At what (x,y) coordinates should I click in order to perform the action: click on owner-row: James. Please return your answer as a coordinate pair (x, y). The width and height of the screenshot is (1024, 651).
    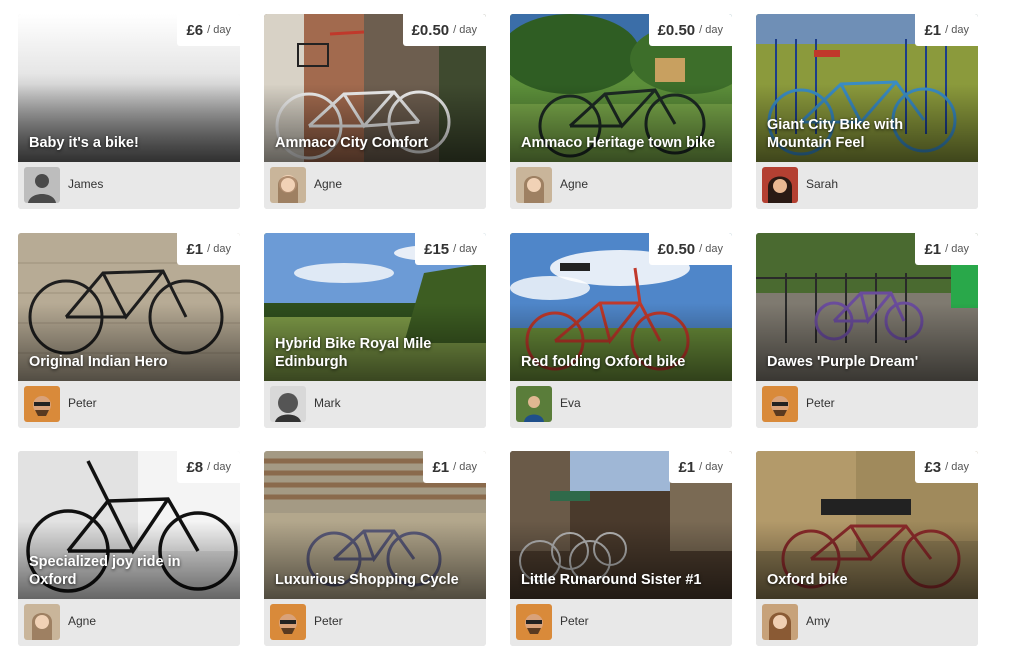
    Looking at the image, I should click on (129, 185).